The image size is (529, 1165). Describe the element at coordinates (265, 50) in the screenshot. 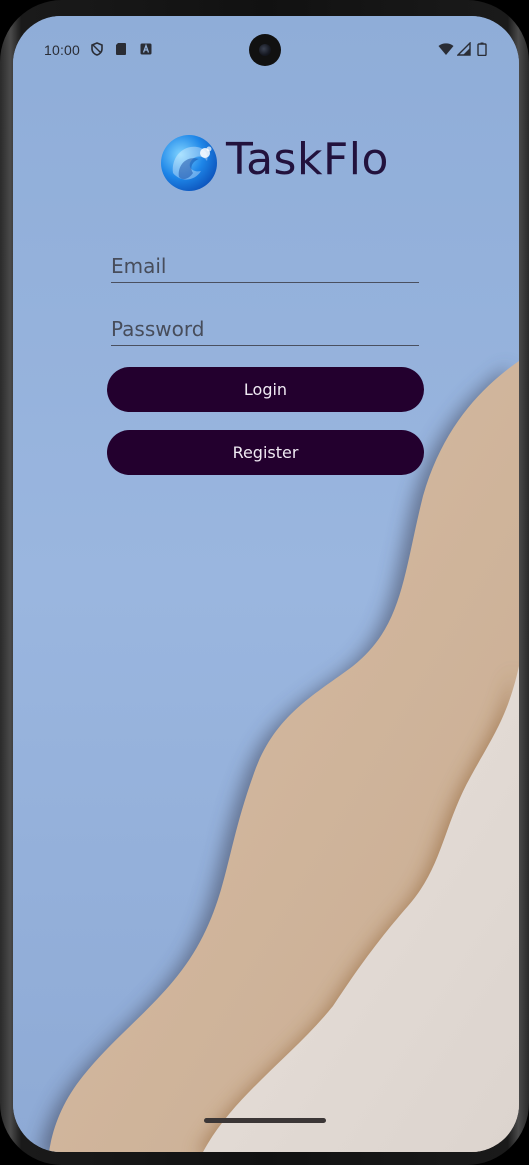

I see `front-camera` at that location.